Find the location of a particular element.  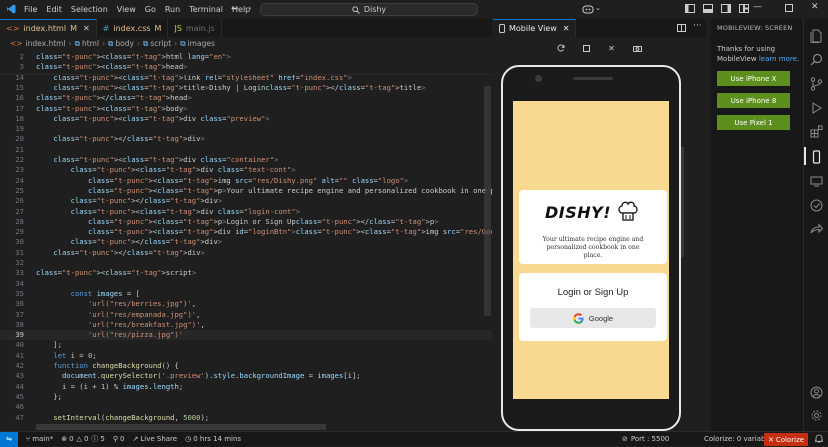

code-line: 46 is located at coordinates (246, 407).